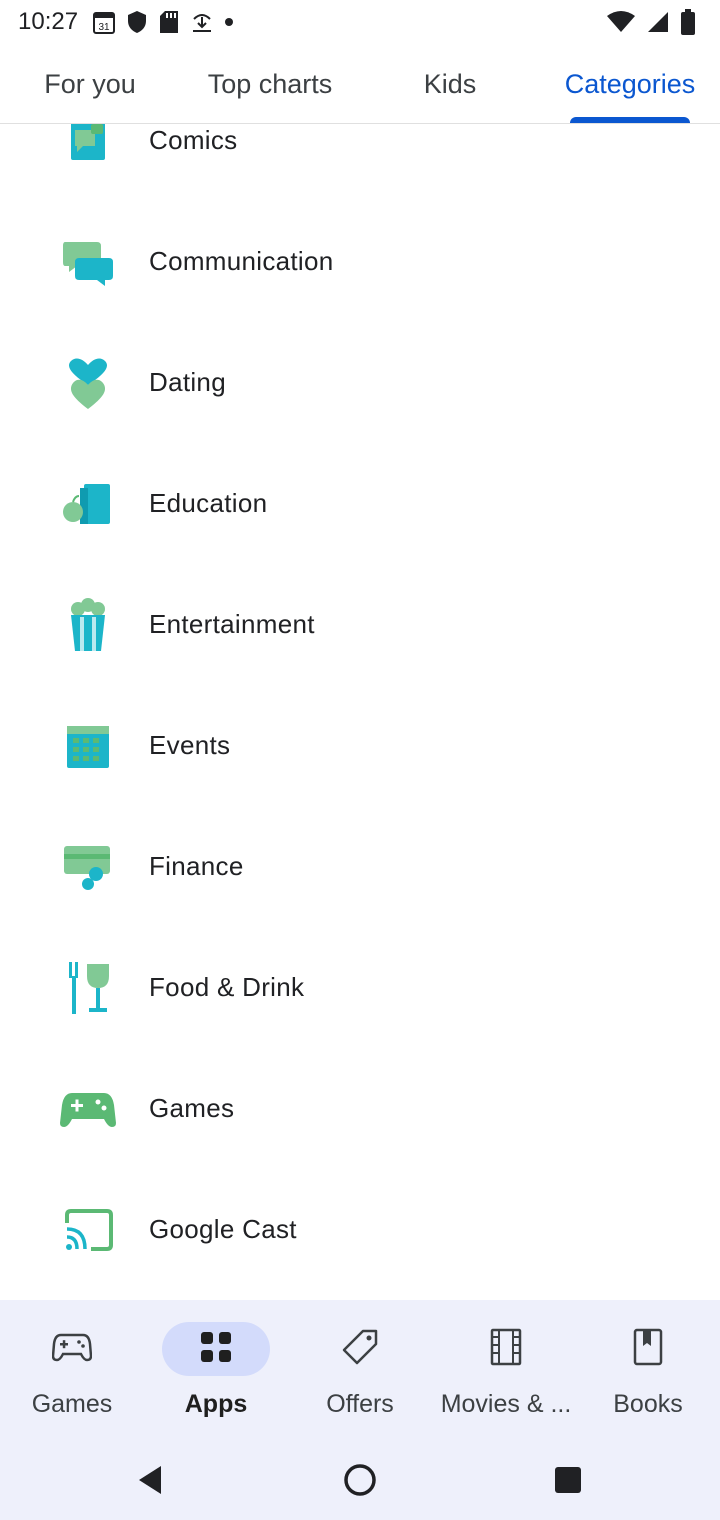  I want to click on tag-icon, so click(360, 1349).